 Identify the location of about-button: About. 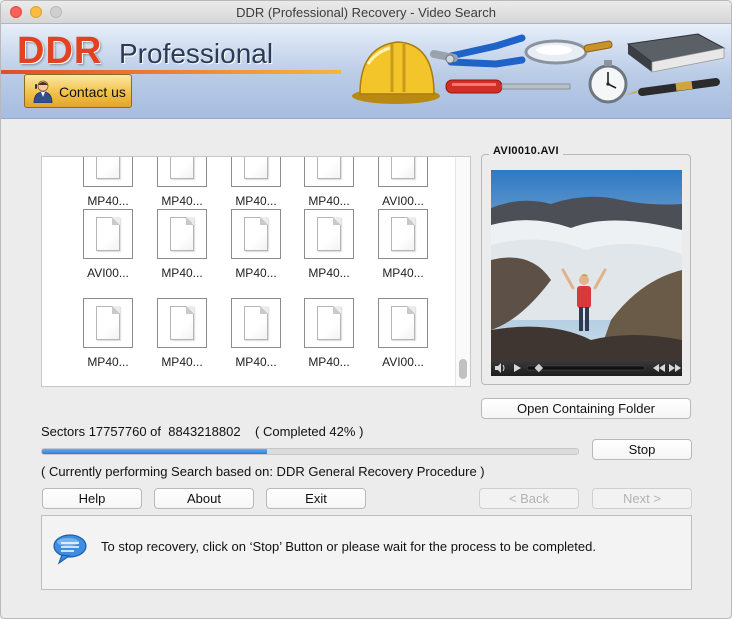
(204, 498).